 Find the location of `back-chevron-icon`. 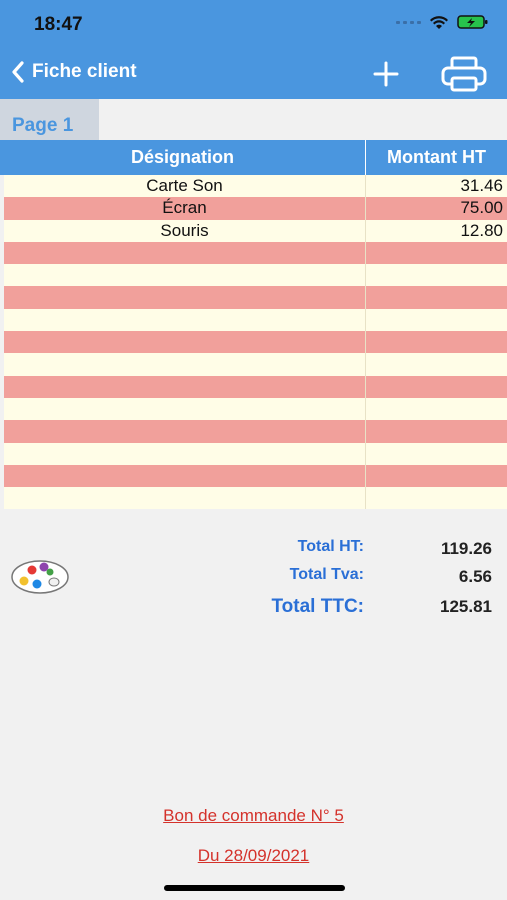

back-chevron-icon is located at coordinates (18, 72).